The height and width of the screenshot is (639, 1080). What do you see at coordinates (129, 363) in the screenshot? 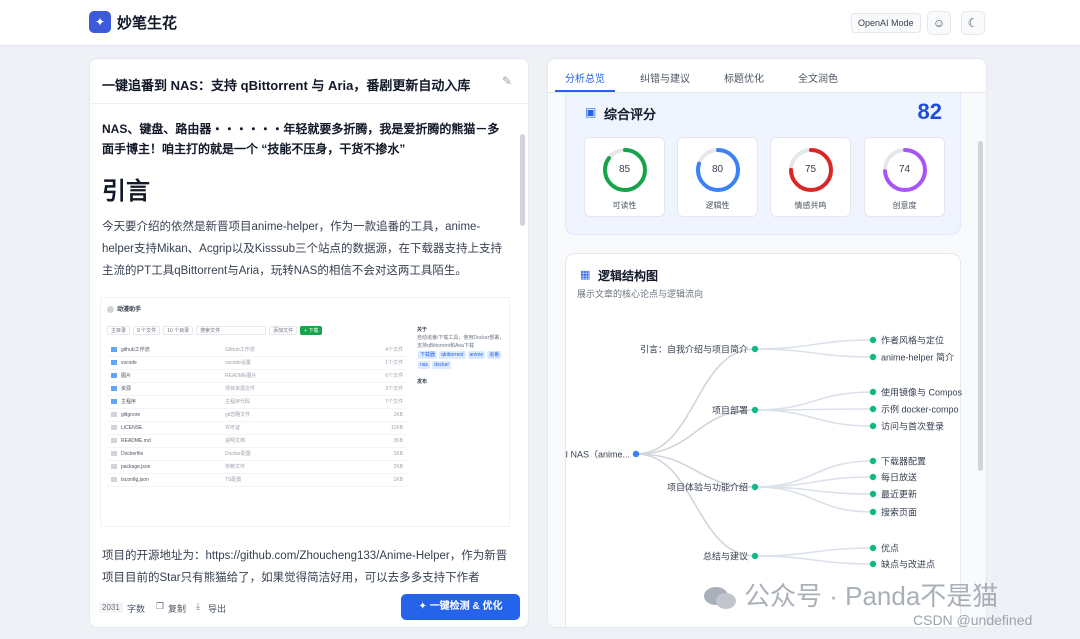
I see `embed-file-name: vscode` at bounding box center [129, 363].